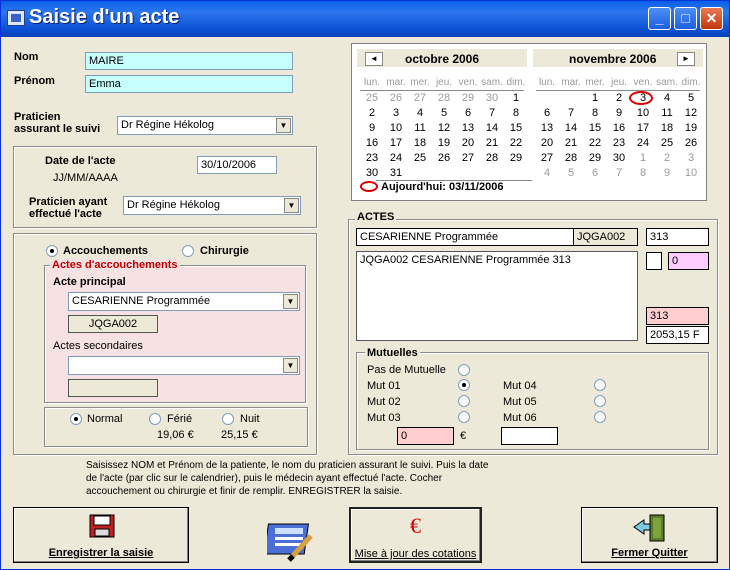 The image size is (730, 570). Describe the element at coordinates (600, 417) in the screenshot. I see `mut06-radio` at that location.